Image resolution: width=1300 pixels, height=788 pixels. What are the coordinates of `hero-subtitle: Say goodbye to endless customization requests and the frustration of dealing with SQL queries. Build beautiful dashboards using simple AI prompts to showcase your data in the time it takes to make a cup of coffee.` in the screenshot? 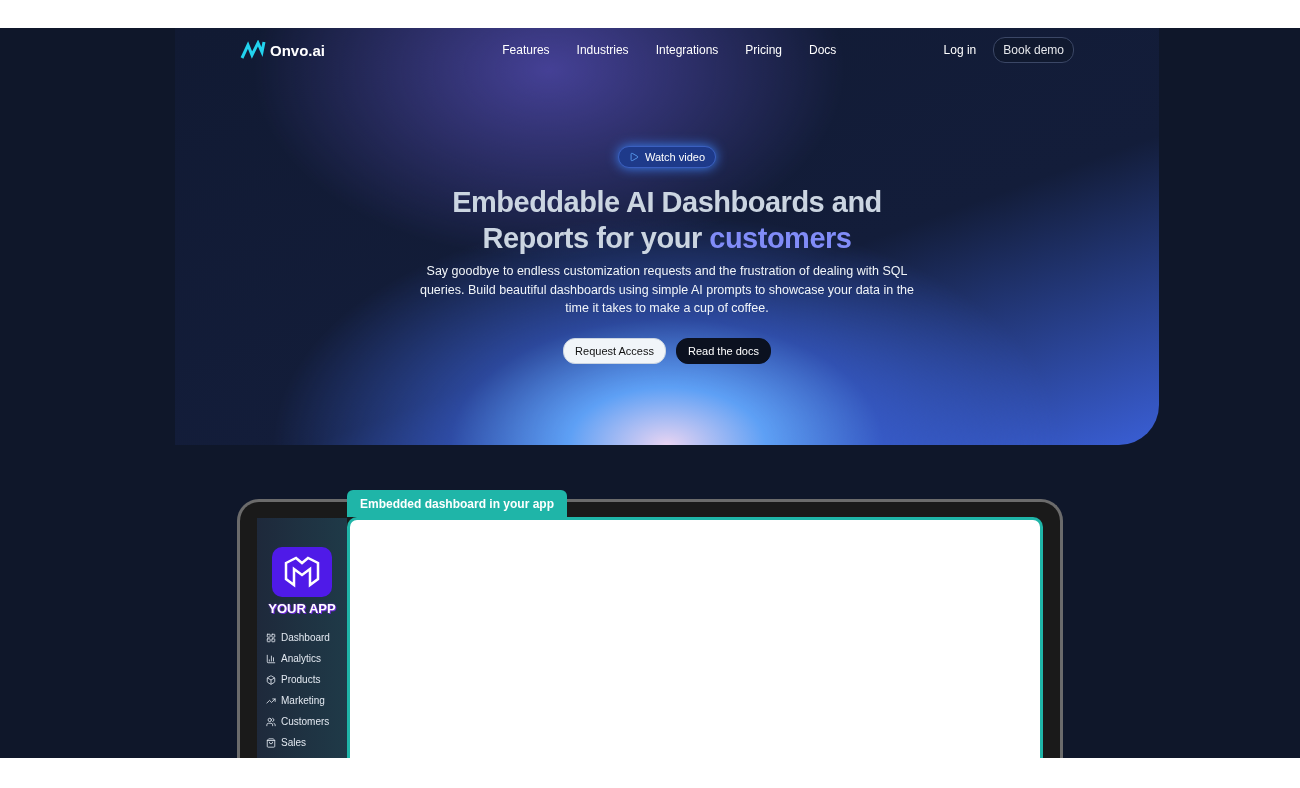 It's located at (666, 290).